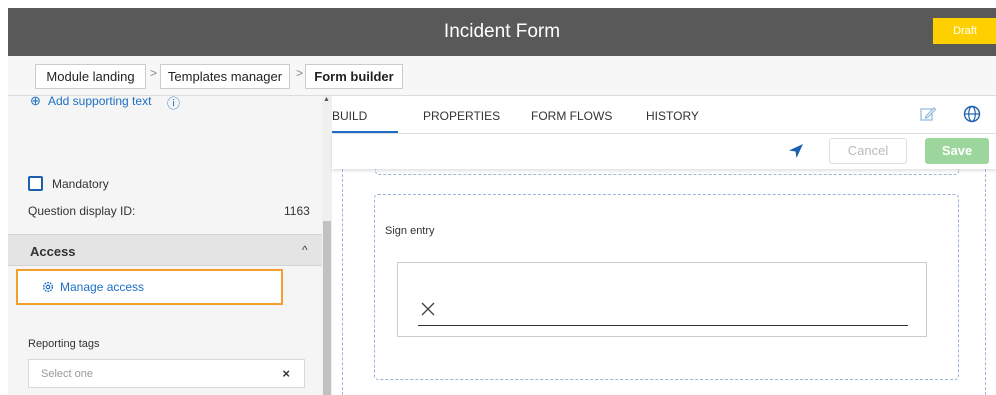 Image resolution: width=996 pixels, height=395 pixels. Describe the element at coordinates (286, 373) in the screenshot. I see `close-icon: ×` at that location.